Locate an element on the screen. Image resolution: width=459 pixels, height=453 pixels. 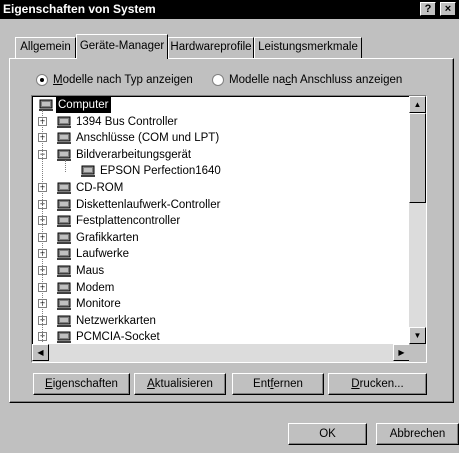
tab-performance: Leistungsmerkmale is located at coordinates (308, 47).